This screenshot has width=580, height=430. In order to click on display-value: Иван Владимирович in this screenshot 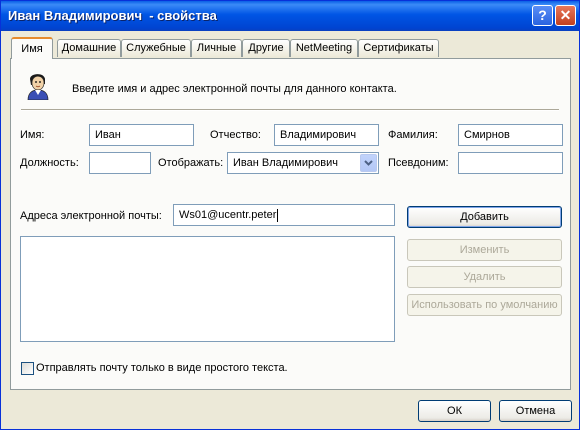, I will do `click(285, 163)`.